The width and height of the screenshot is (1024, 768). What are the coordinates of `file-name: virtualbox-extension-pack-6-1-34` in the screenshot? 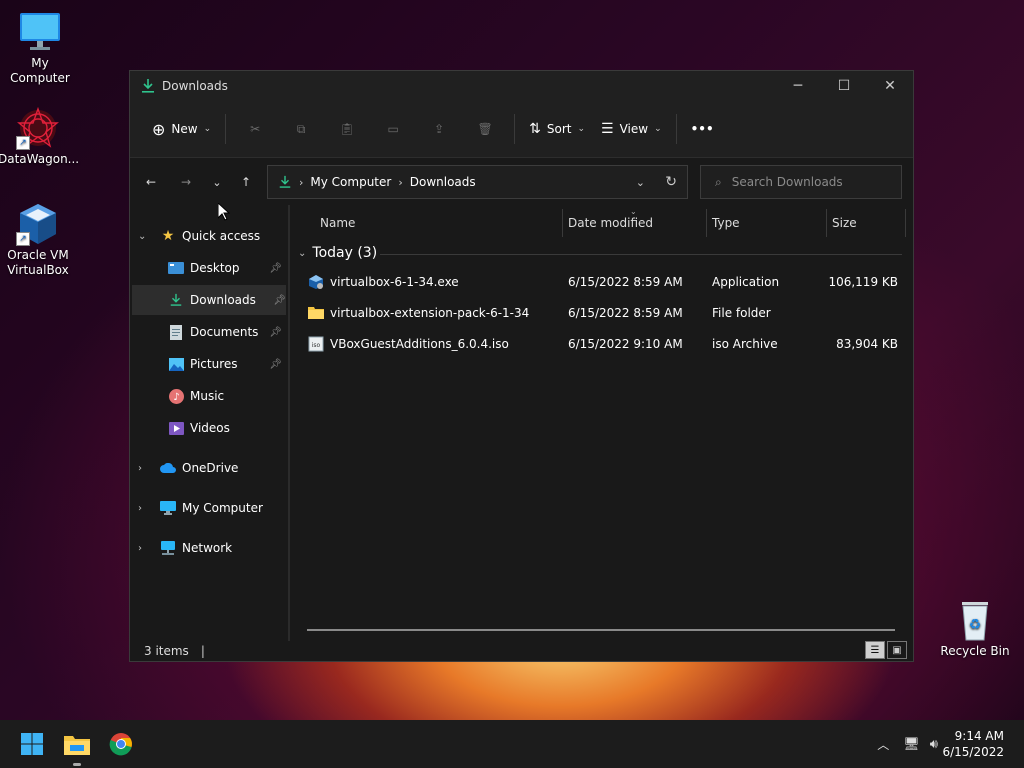 It's located at (430, 313).